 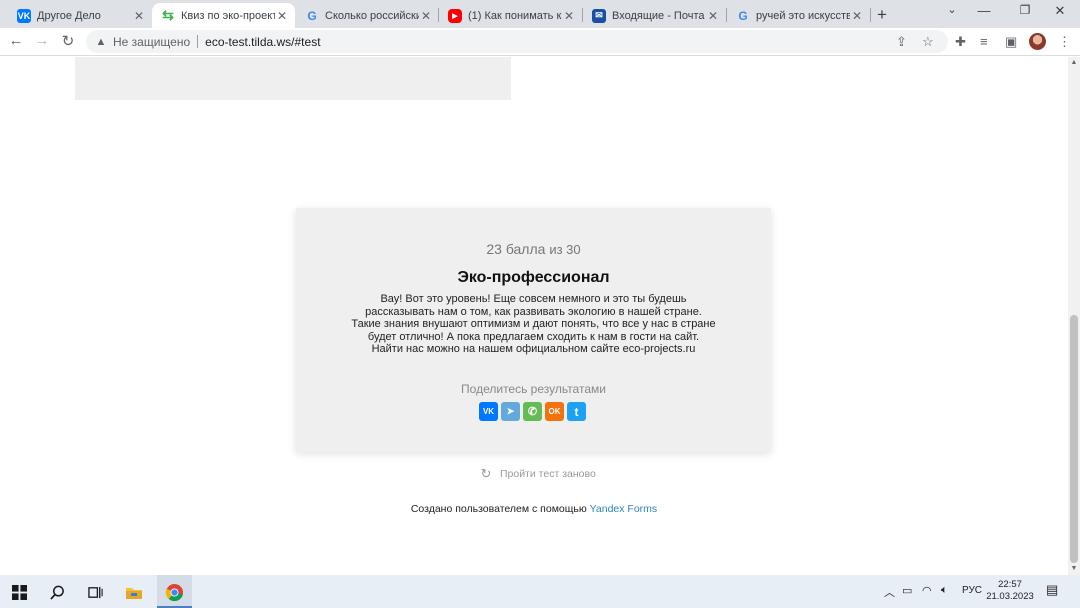 What do you see at coordinates (151, 42) in the screenshot?
I see `security-label: Не защищено` at bounding box center [151, 42].